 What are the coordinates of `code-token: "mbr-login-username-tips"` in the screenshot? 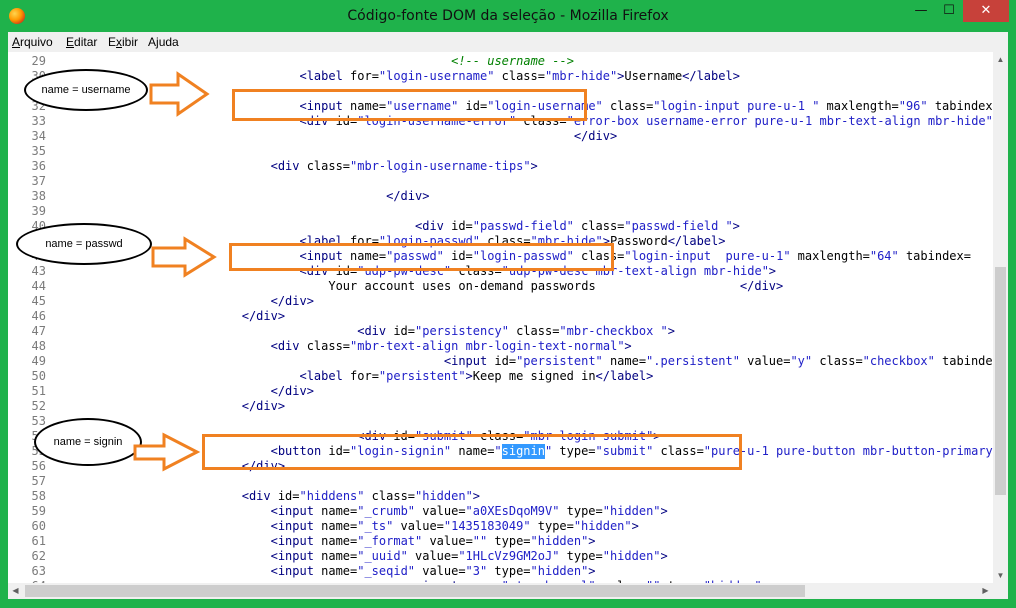 It's located at (440, 166).